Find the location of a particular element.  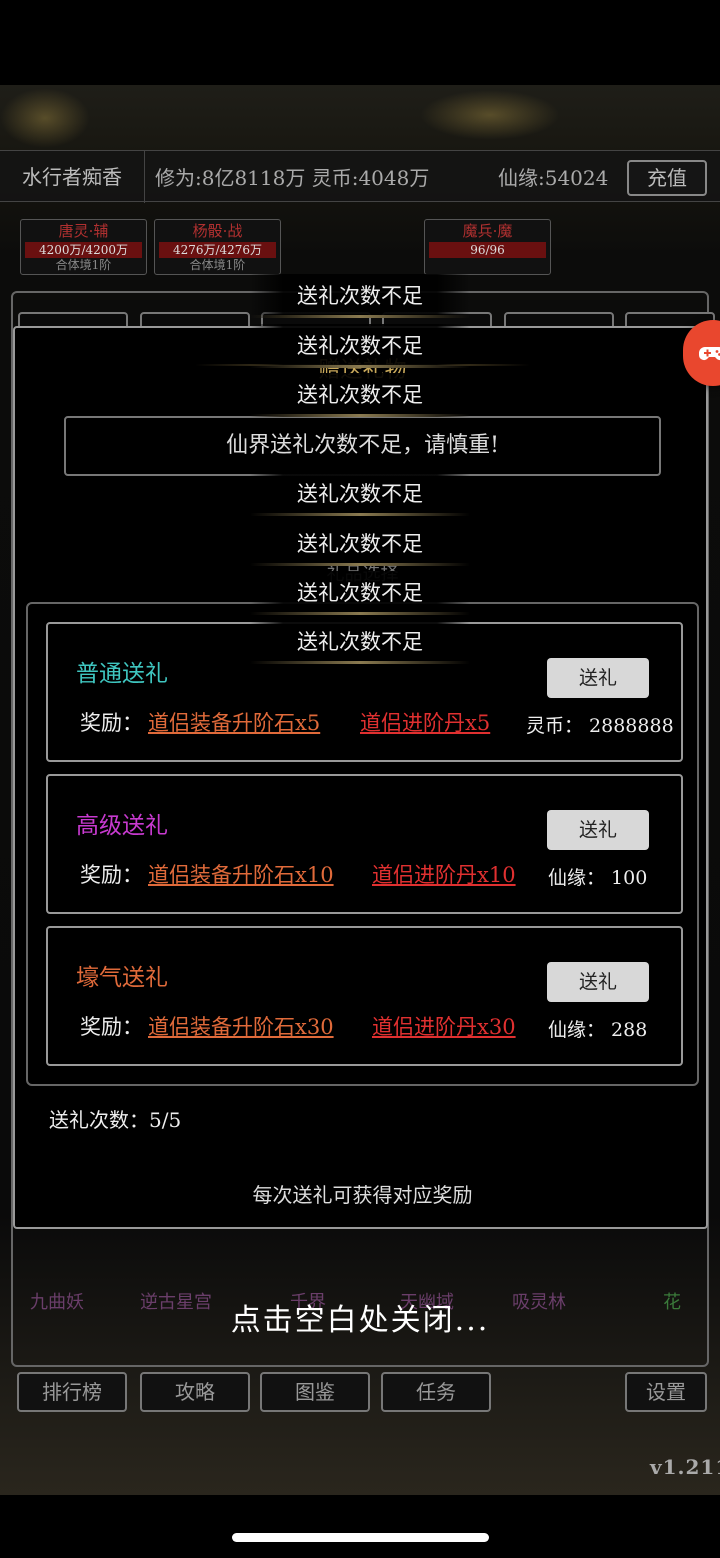

gift-option-advanced: 高级送礼 奖励： 道侣装备升阶石x10 道侣进阶丹x10 仙缘： 100 送礼 is located at coordinates (364, 844).